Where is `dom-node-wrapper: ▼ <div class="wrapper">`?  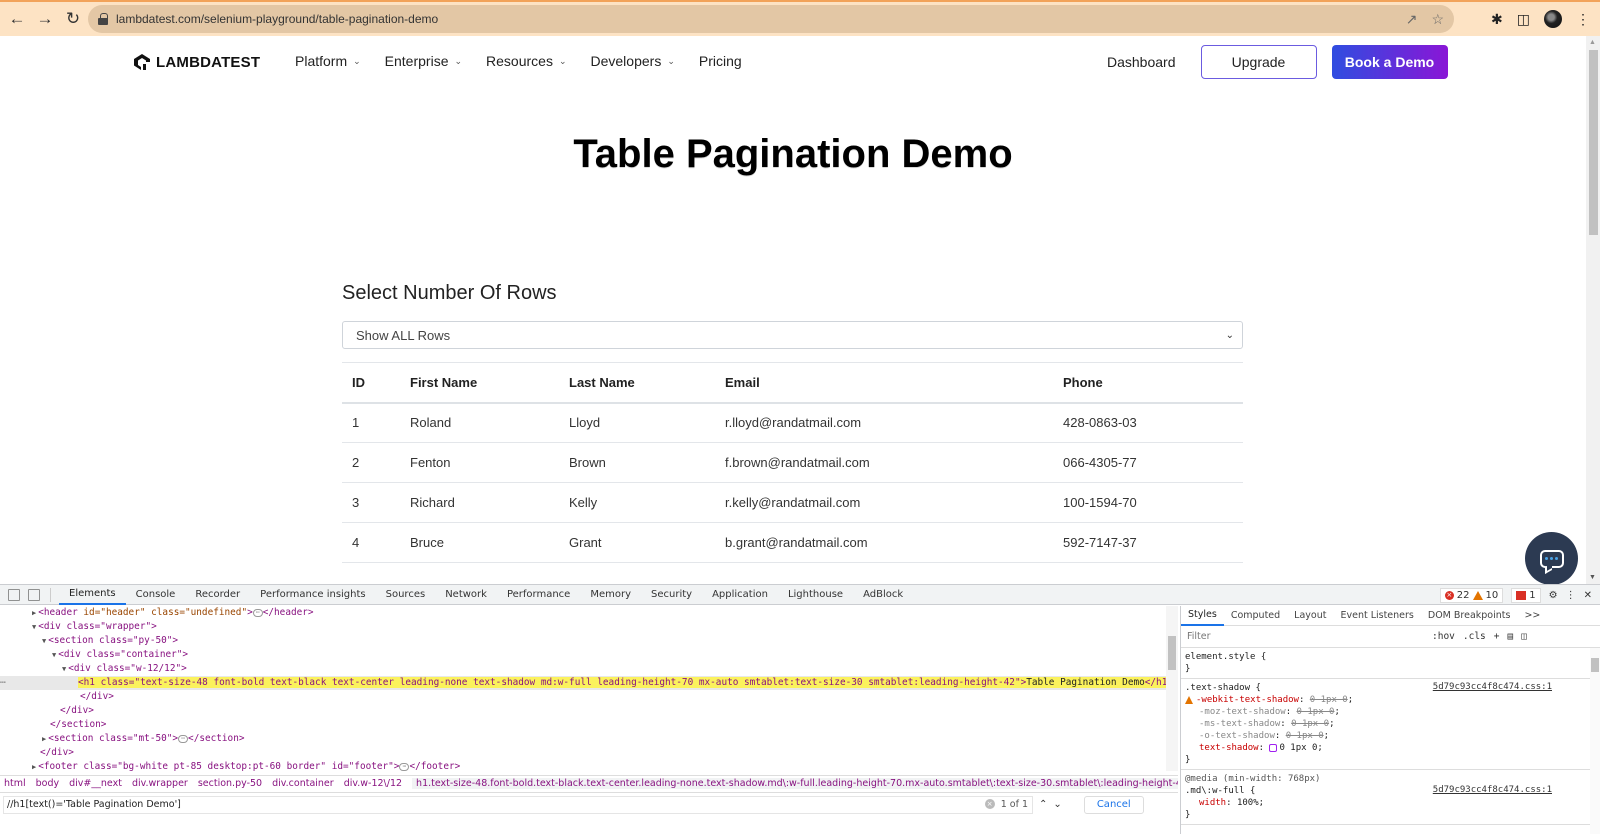
dom-node-wrapper: ▼ <div class="wrapper"> is located at coordinates (585, 627).